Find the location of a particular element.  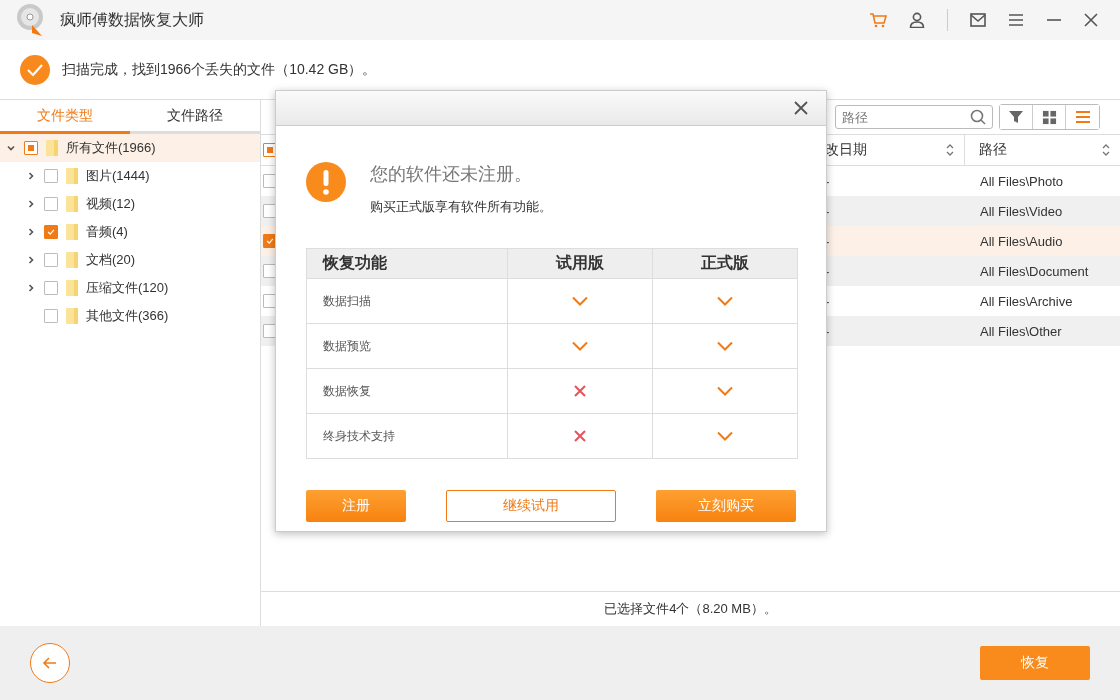

table-cell-text: All Files\Photo is located at coordinates (1022, 181).